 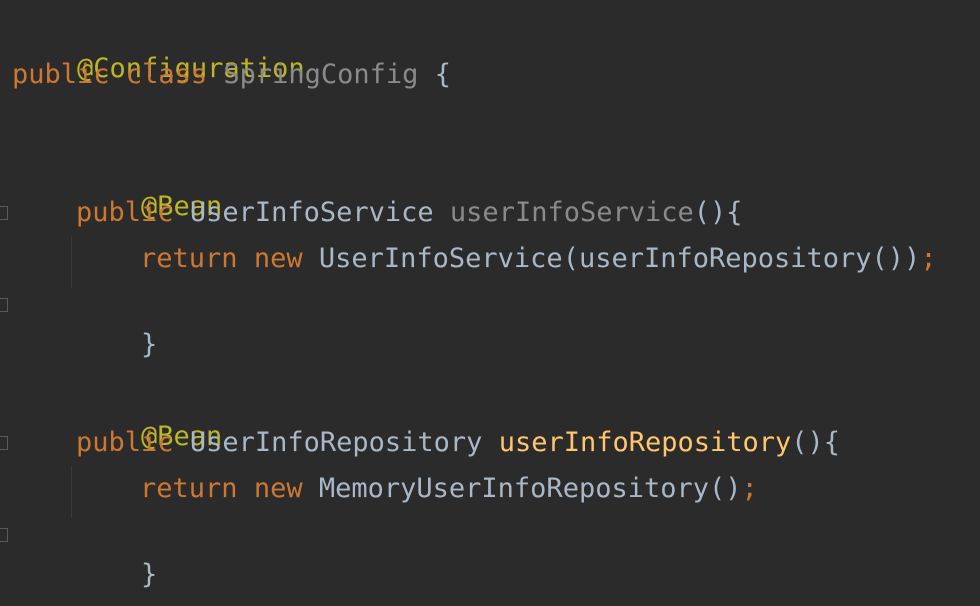 I want to click on code-line: @Configuration, so click(x=158, y=46).